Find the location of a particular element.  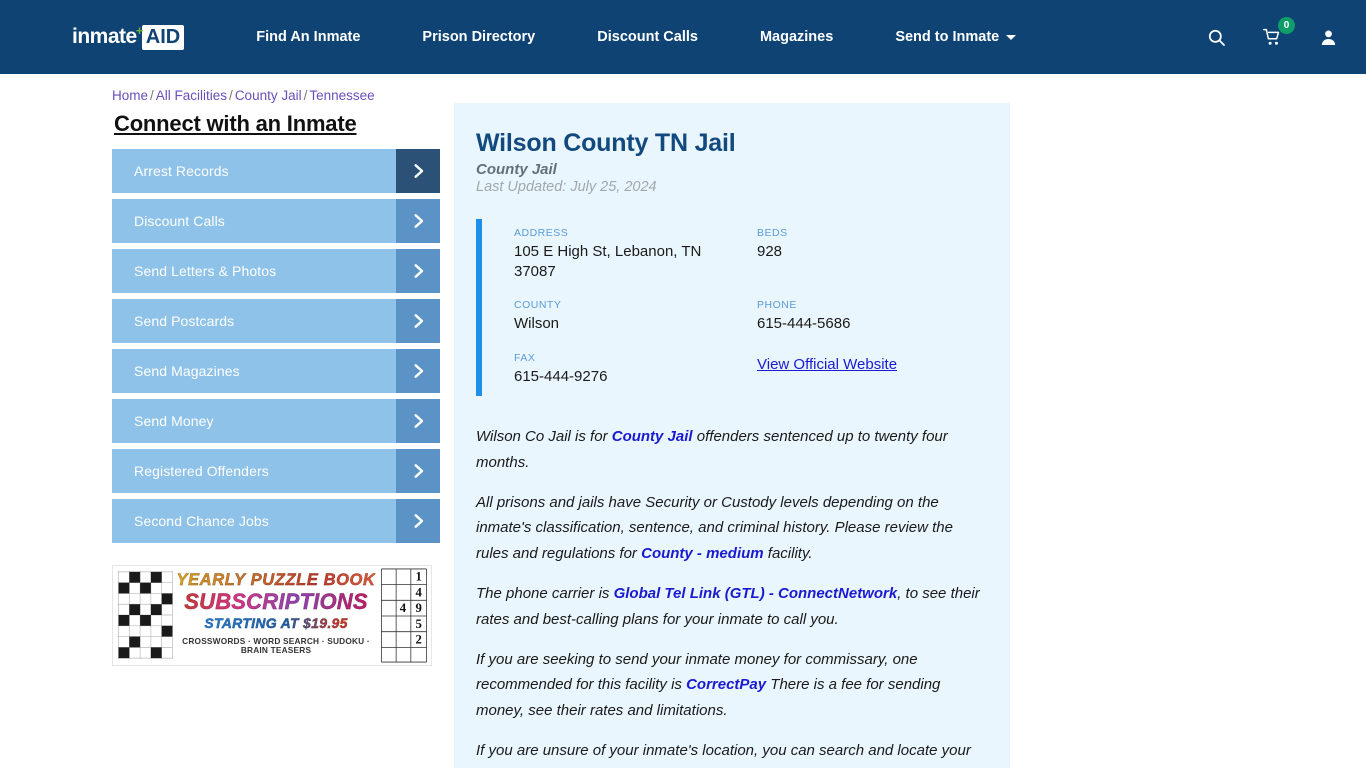

info-address: ADDRESS 105 E High St, Lebanon, TN 37087 is located at coordinates (625, 254).